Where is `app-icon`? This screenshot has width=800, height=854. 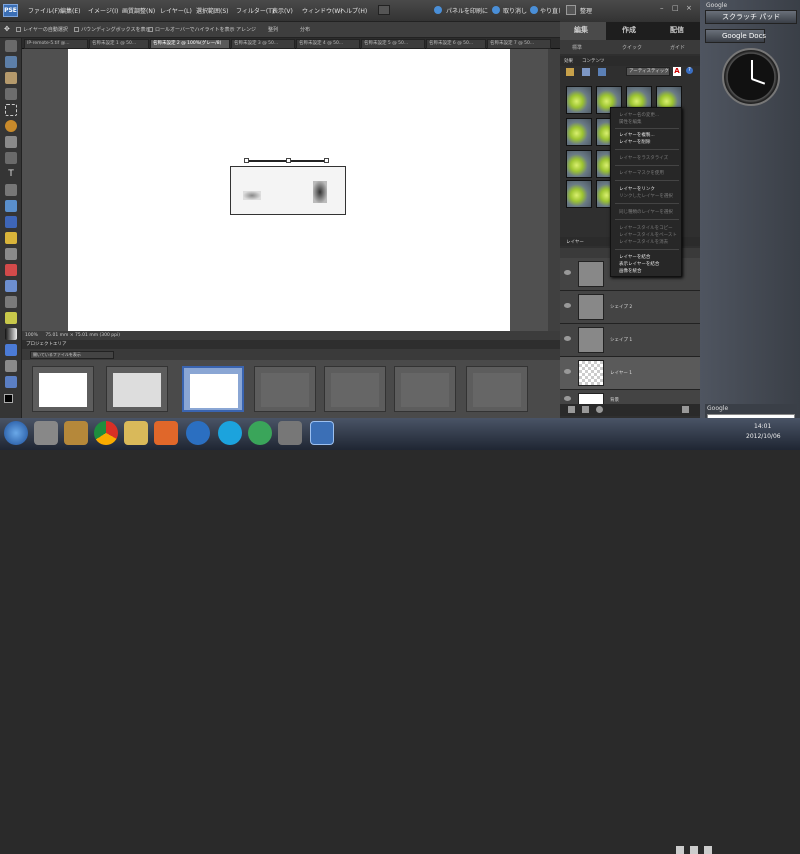 app-icon is located at coordinates (290, 433).